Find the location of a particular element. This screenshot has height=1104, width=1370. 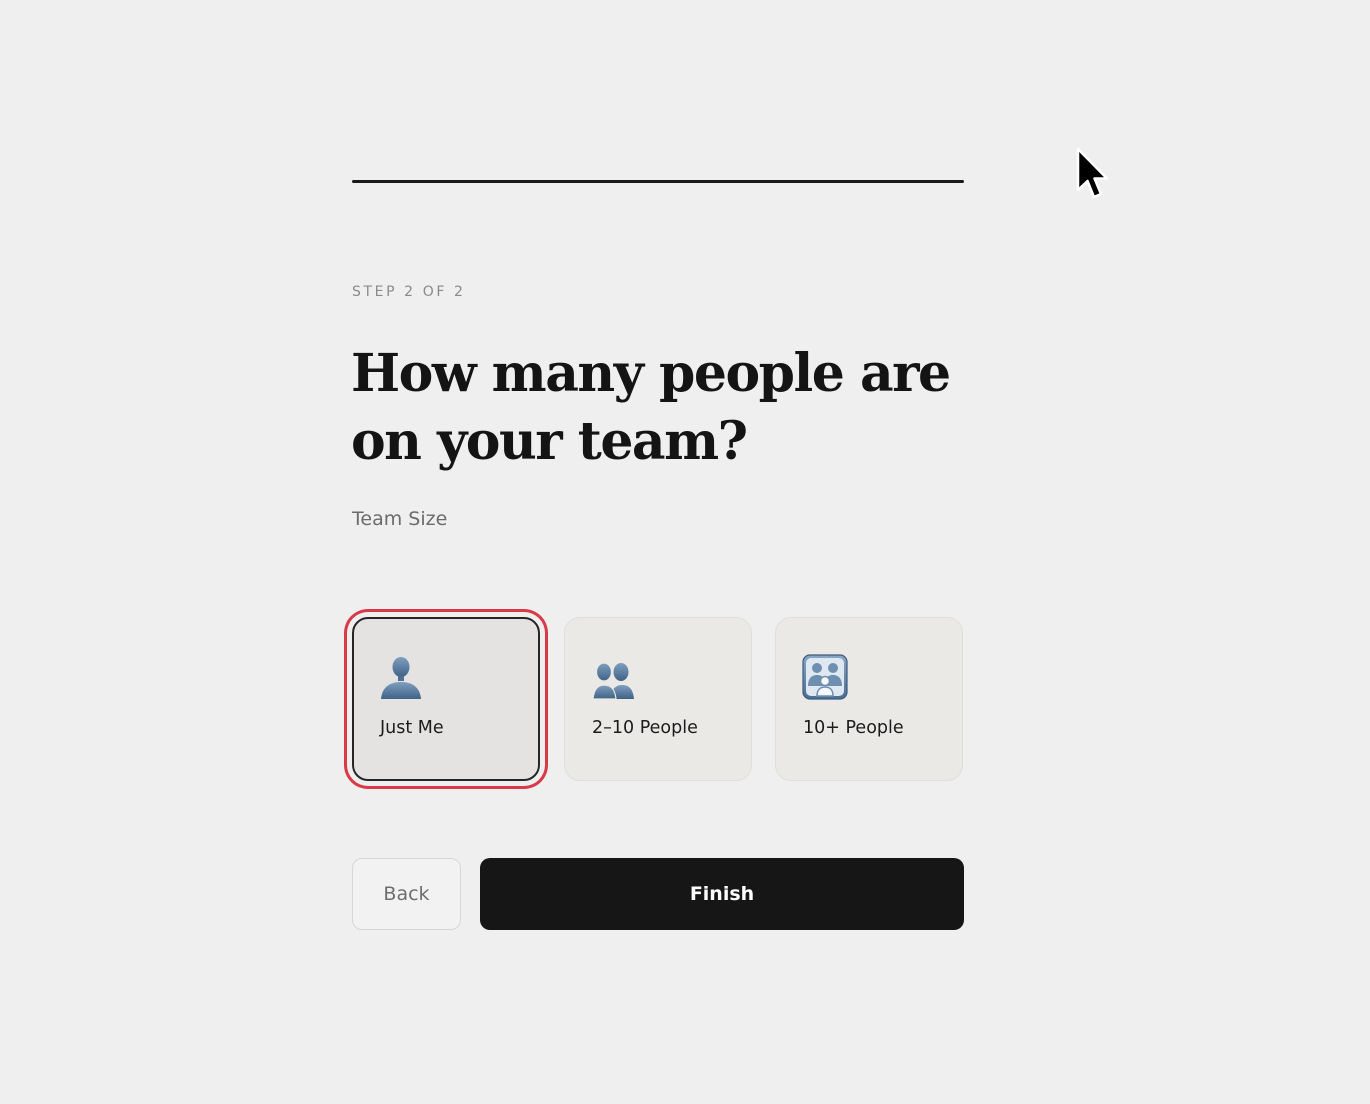

progress-bar is located at coordinates (658, 181).